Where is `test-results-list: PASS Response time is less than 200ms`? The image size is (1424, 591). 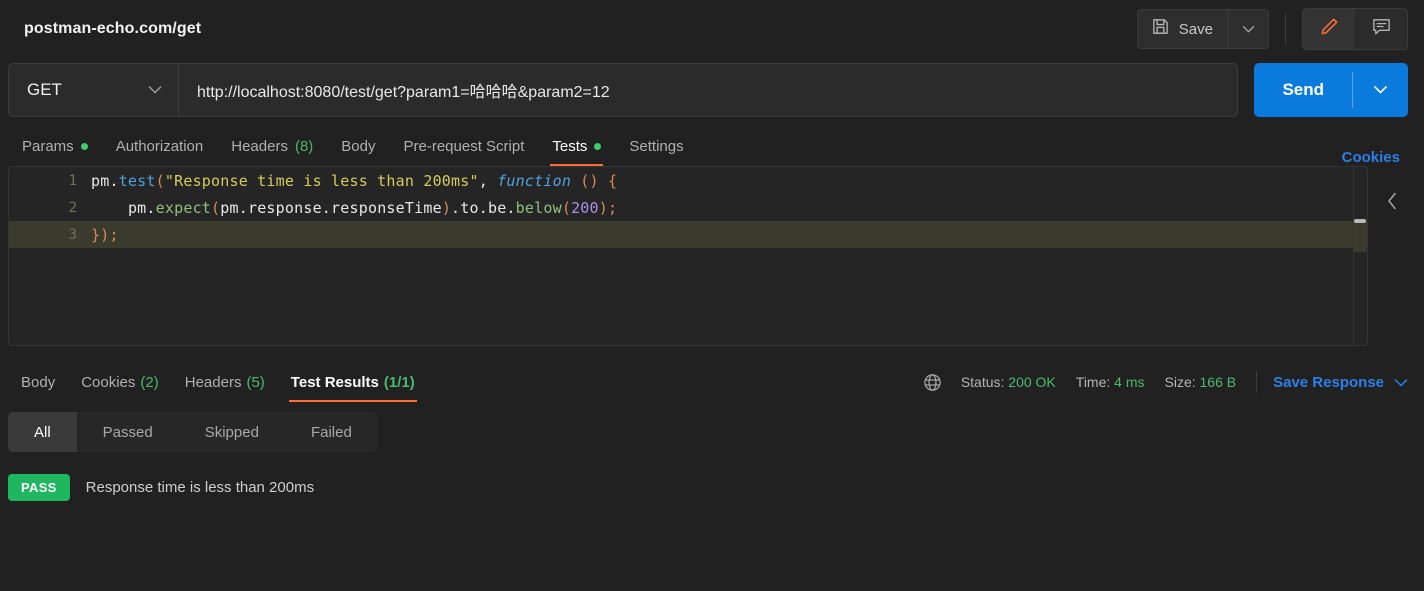 test-results-list: PASS Response time is less than 200ms is located at coordinates (712, 478).